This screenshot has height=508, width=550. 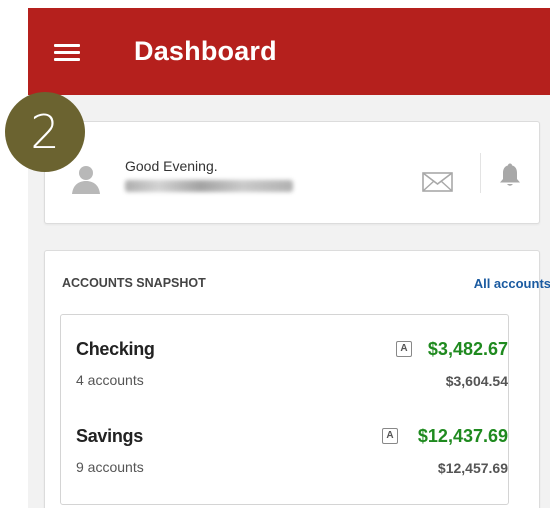 What do you see at coordinates (86, 180) in the screenshot?
I see `user-avatar-icon` at bounding box center [86, 180].